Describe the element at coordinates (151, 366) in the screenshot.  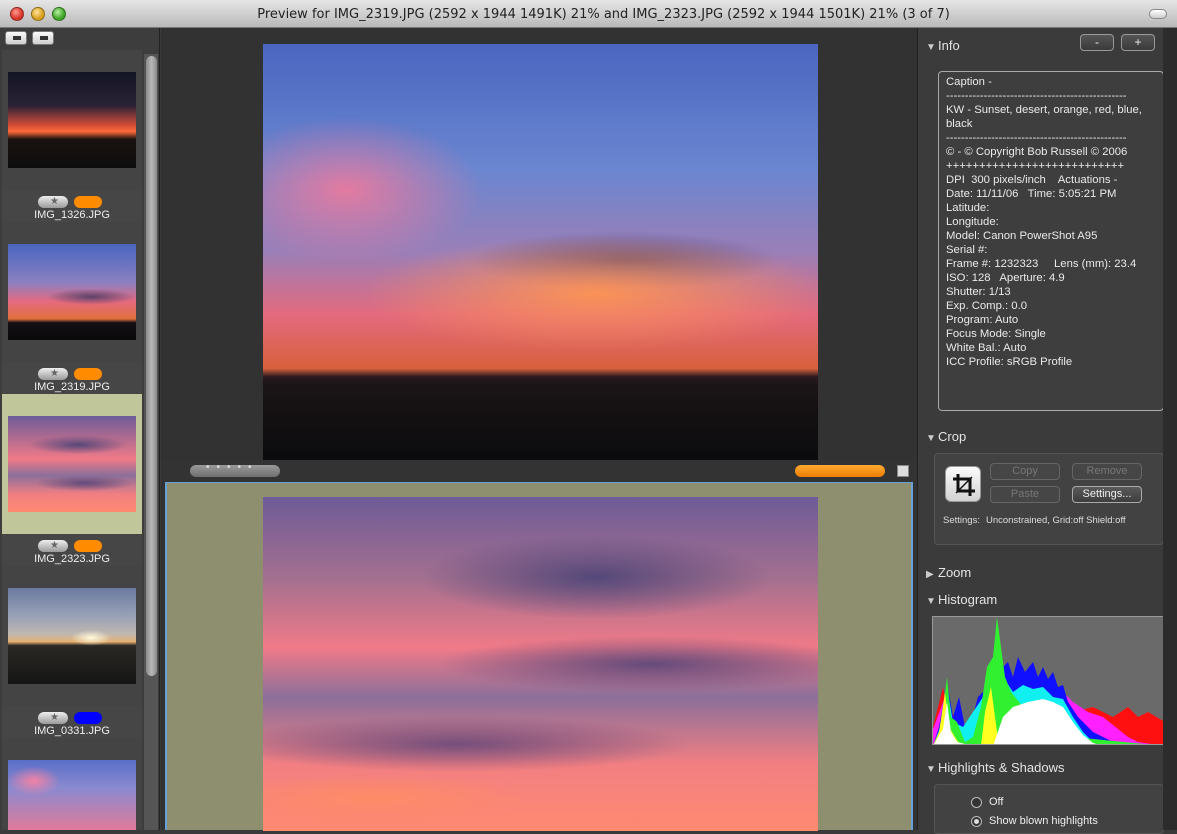
I see `thumbnail-scrollbar-thumb` at that location.